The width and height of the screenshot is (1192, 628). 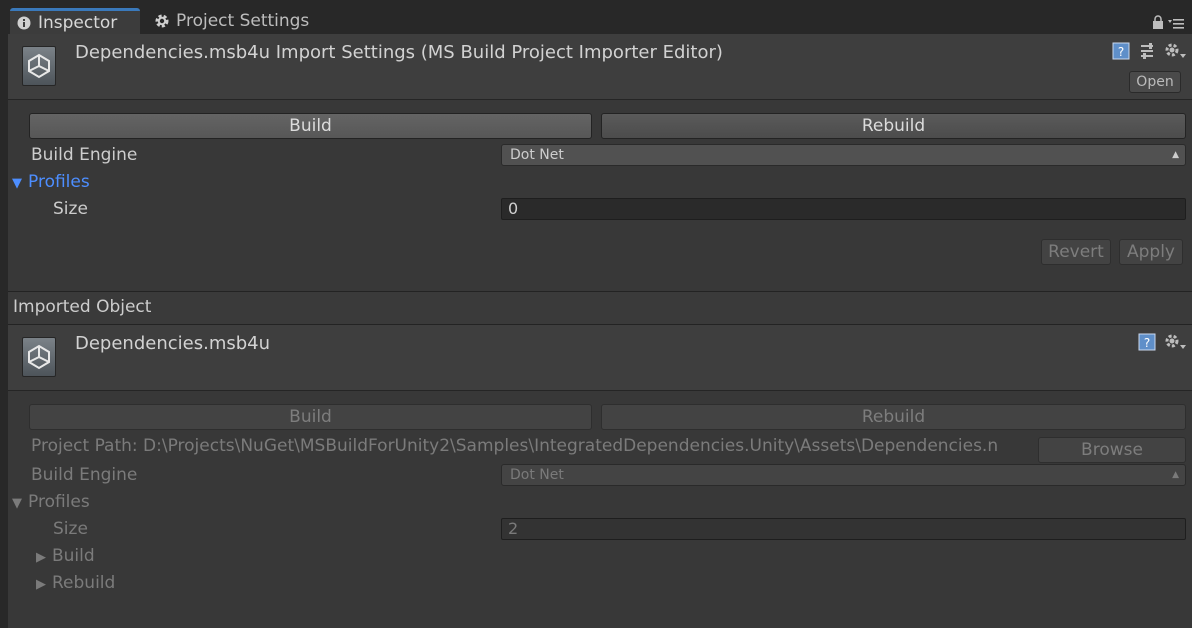 I want to click on profile-item-label: Build, so click(x=73, y=556).